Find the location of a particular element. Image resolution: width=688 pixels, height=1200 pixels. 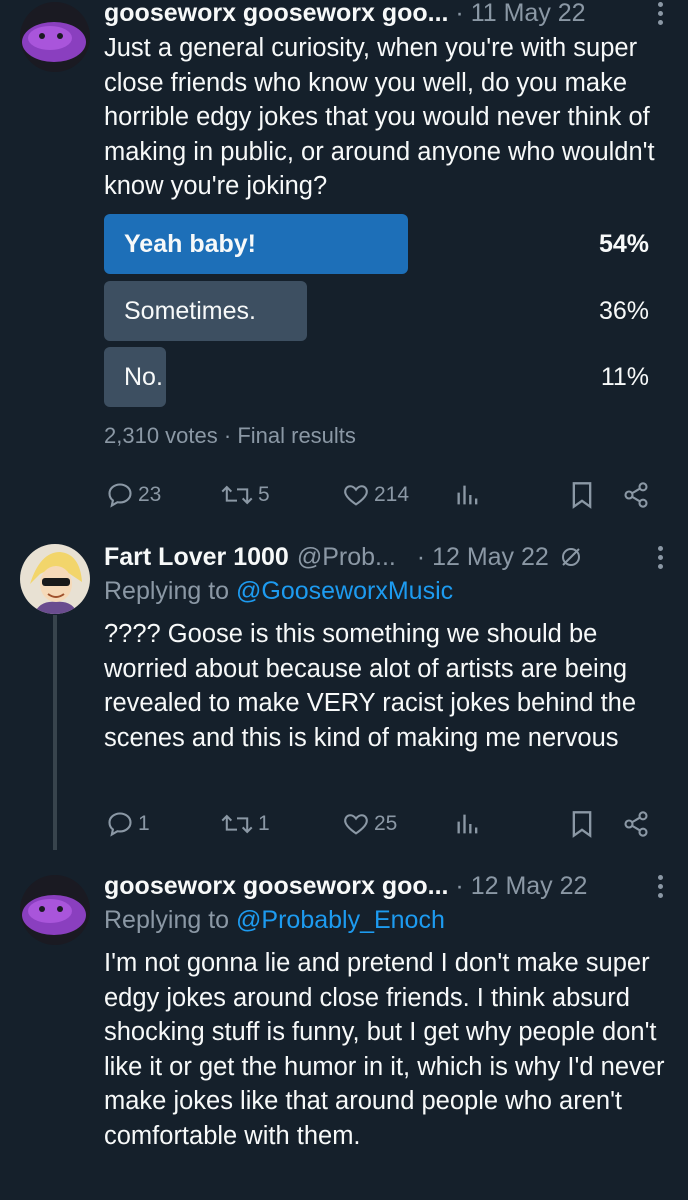

display-name: Fart Lover 1000 is located at coordinates (196, 557).